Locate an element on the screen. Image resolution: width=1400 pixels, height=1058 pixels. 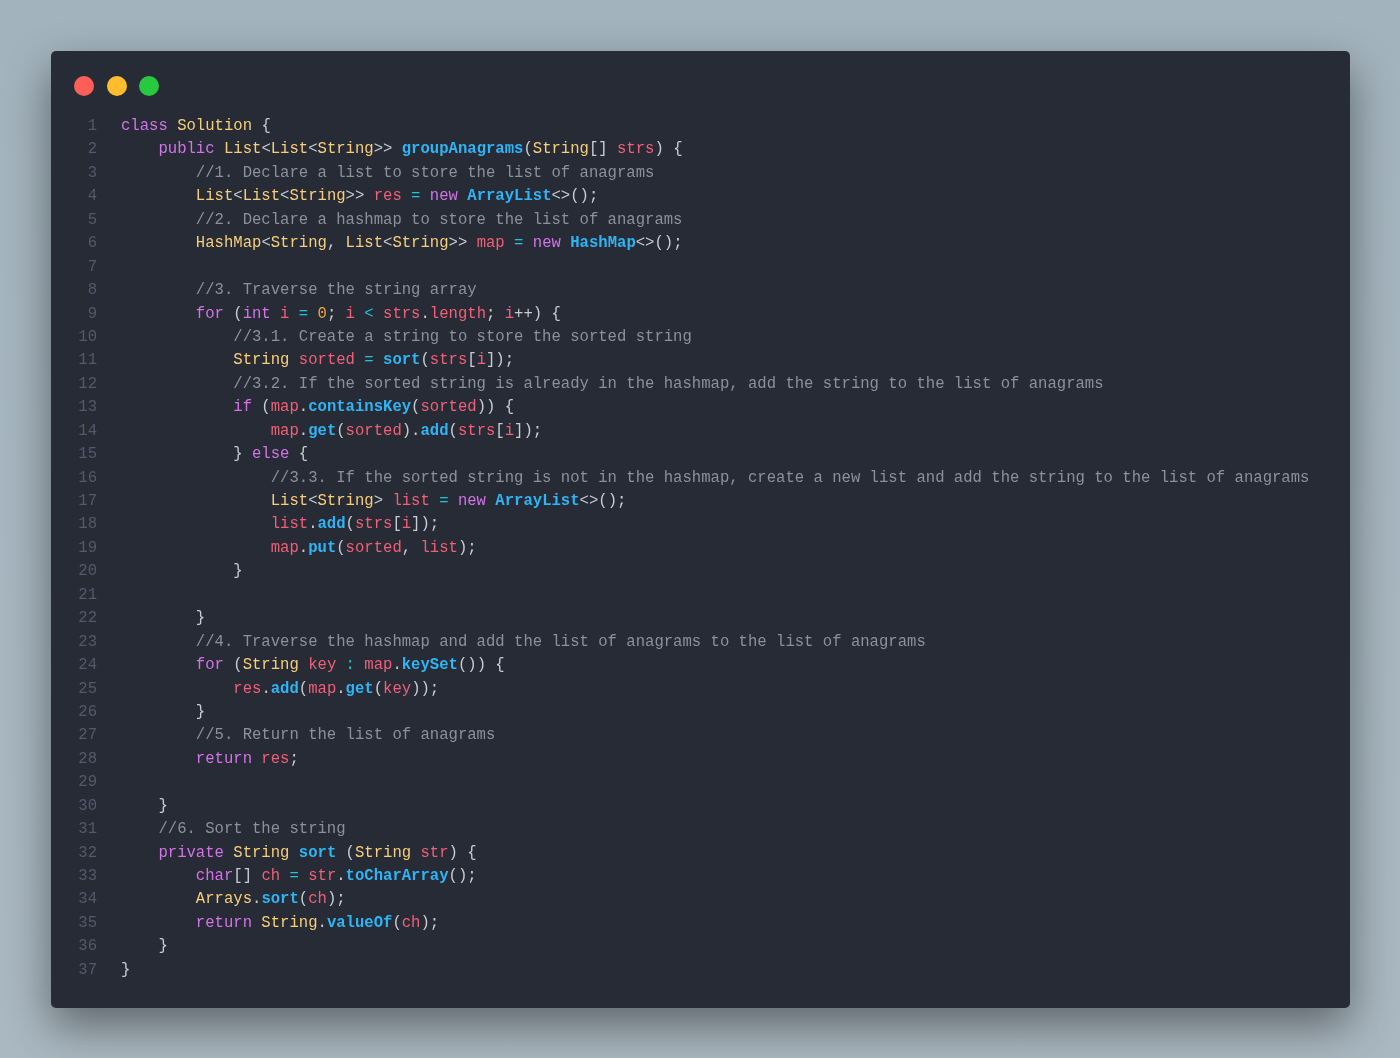
code-line: //1. Declare a list to store the list of anagrams is located at coordinates (424, 173).